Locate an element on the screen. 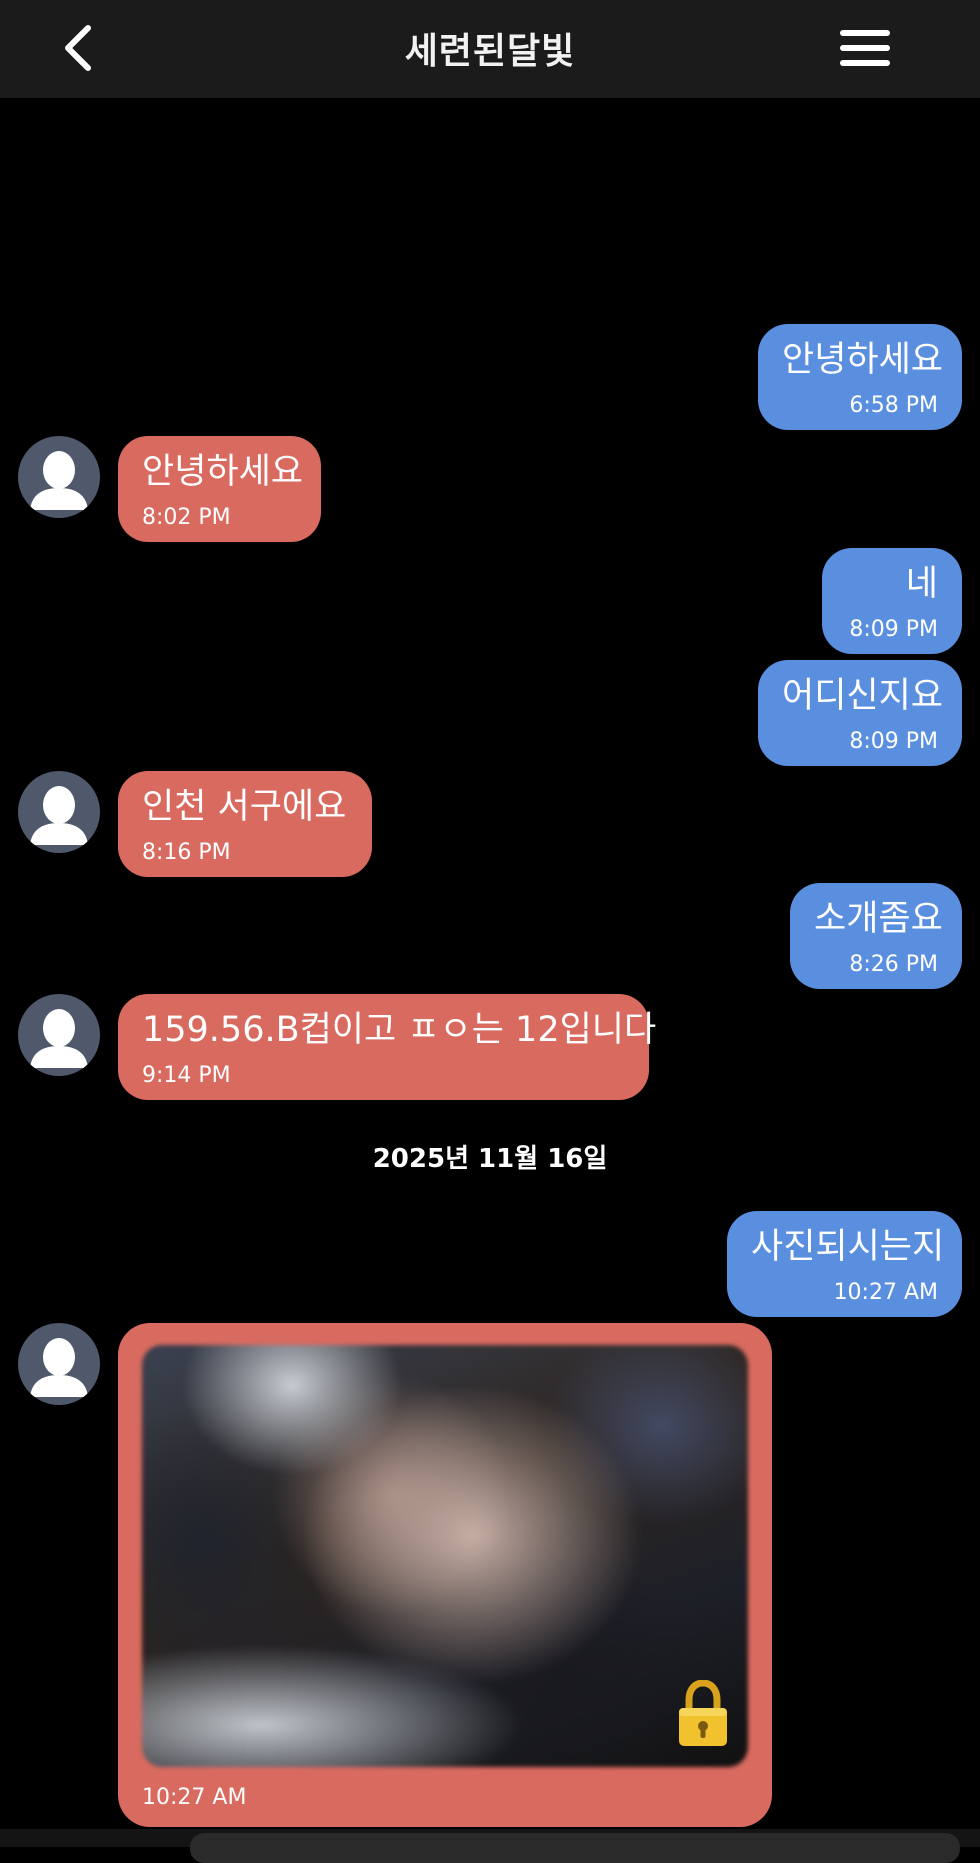 The height and width of the screenshot is (1863, 980). message-input is located at coordinates (575, 1848).